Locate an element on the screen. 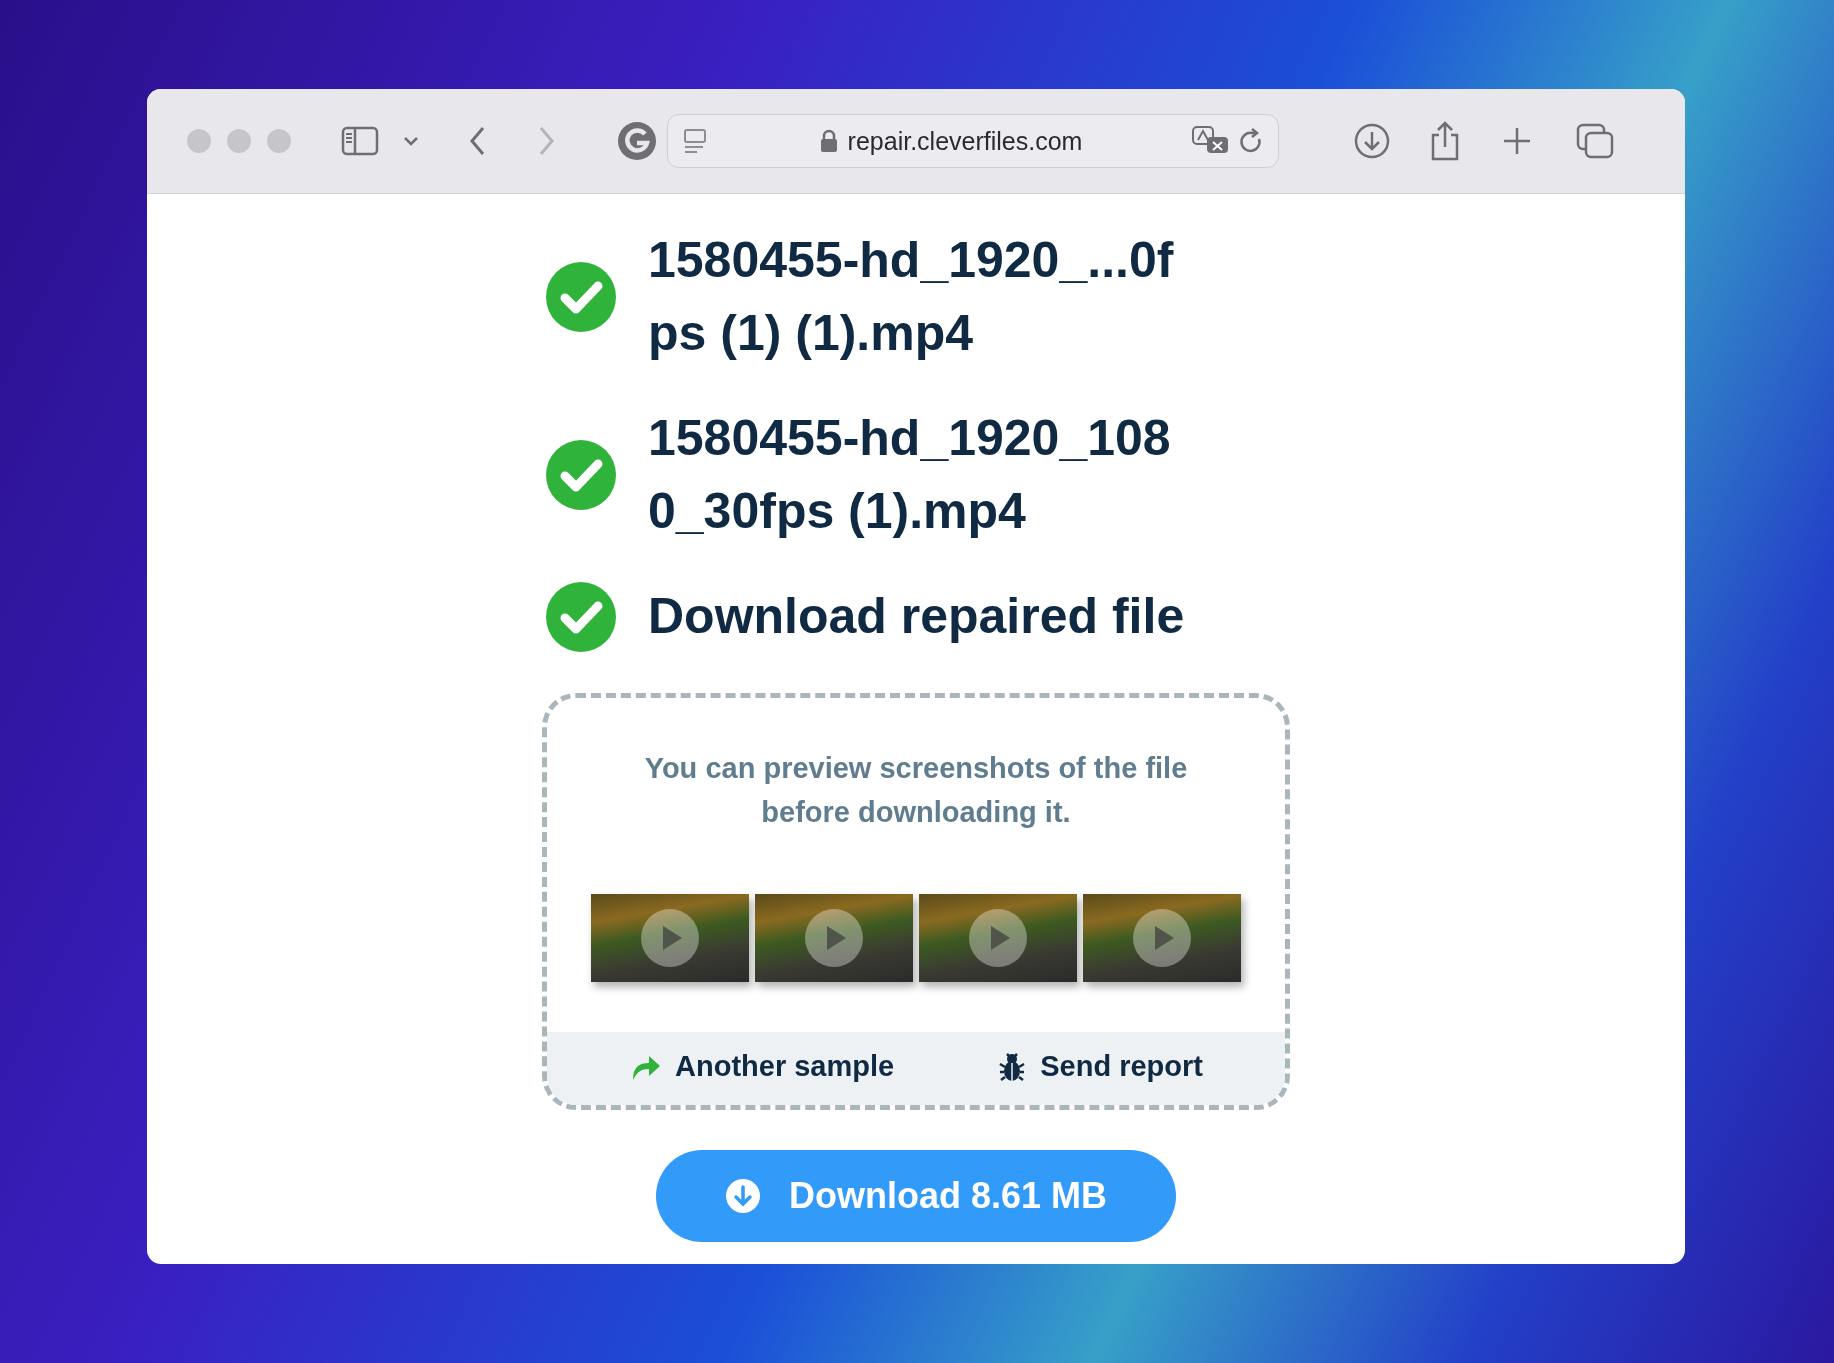 The width and height of the screenshot is (1834, 1363). new-tab-icon is located at coordinates (1517, 141).